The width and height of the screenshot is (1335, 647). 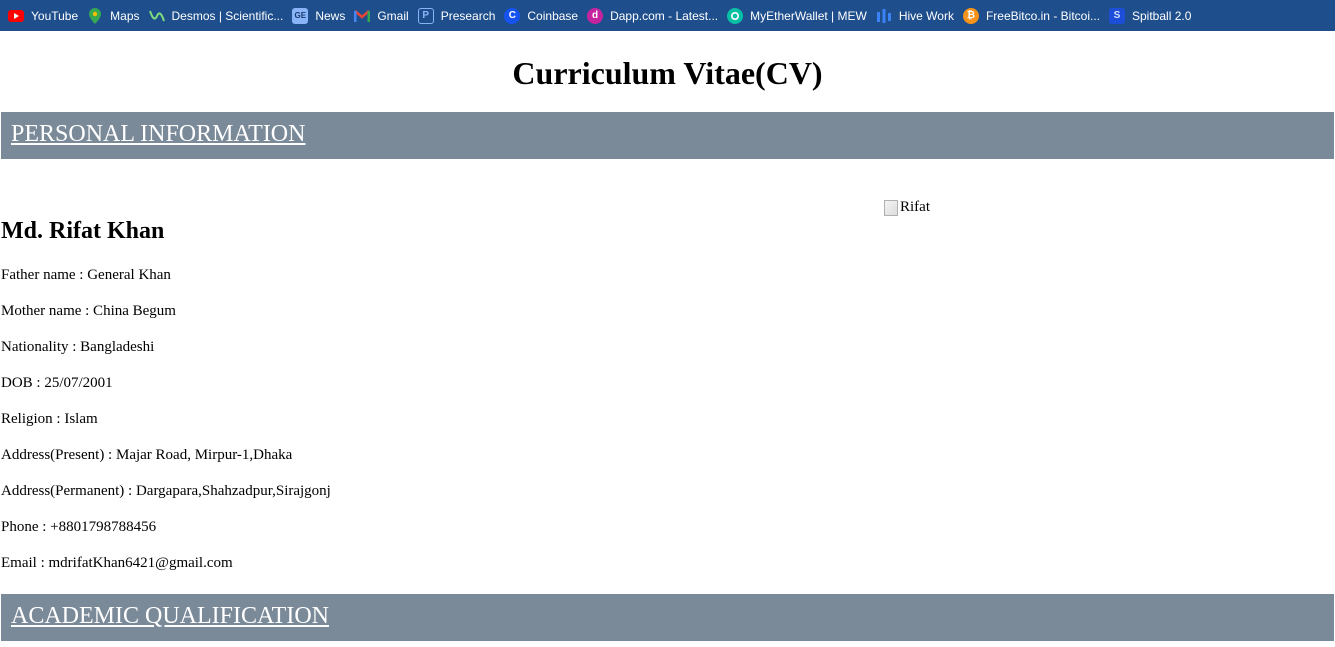 What do you see at coordinates (891, 207) in the screenshot?
I see `broken-image-icon` at bounding box center [891, 207].